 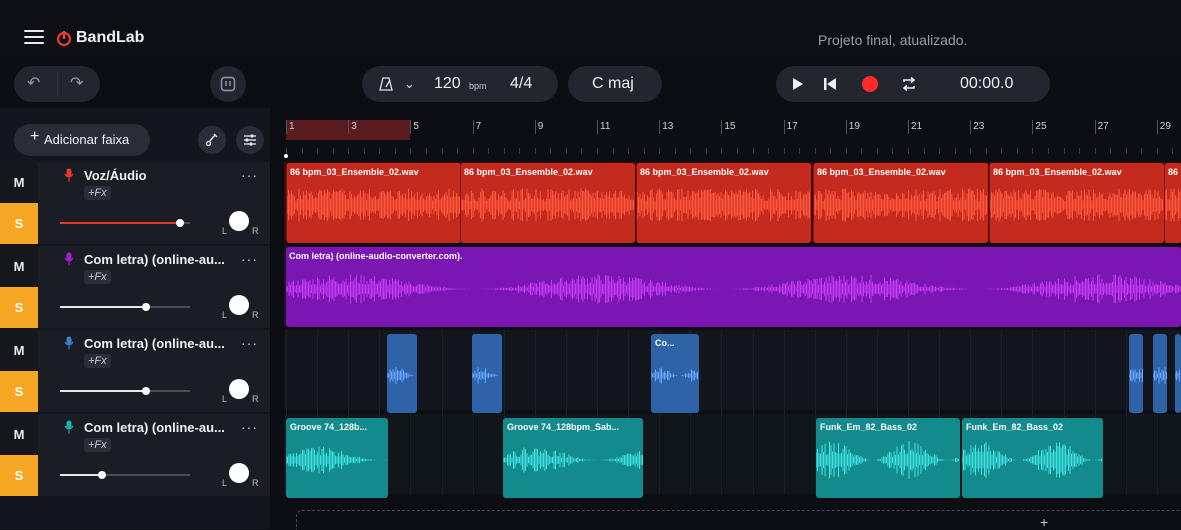 What do you see at coordinates (722, 412) in the screenshot?
I see `grid-line` at bounding box center [722, 412].